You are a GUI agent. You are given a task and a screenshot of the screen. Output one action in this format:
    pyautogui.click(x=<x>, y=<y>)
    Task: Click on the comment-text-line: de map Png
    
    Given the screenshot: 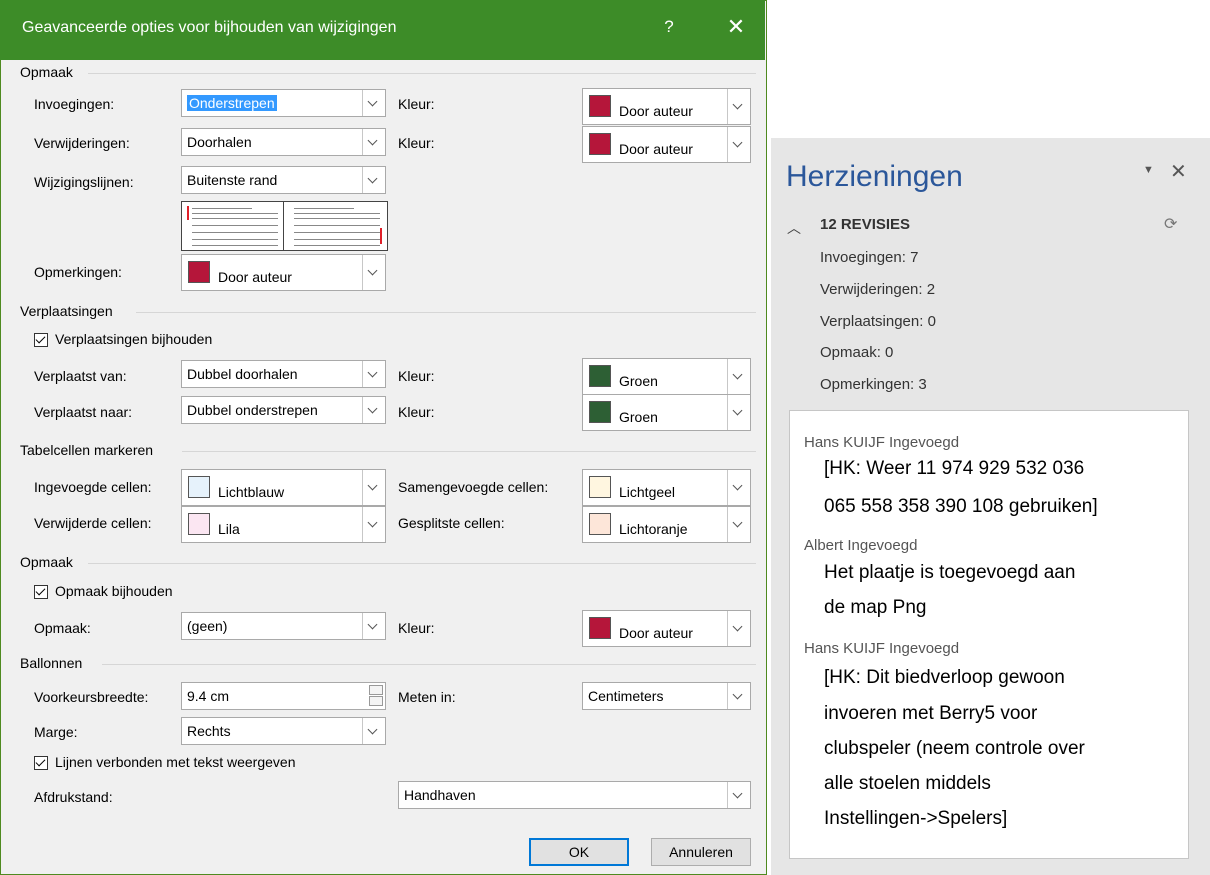 What is the action you would take?
    pyautogui.click(x=875, y=607)
    